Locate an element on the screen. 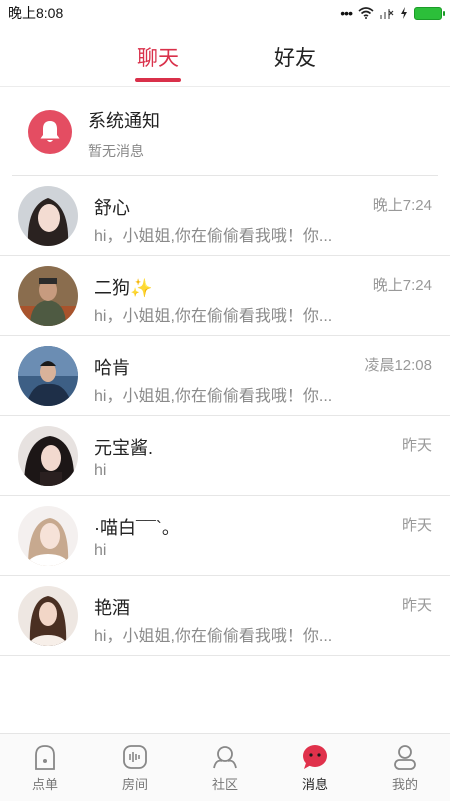 The width and height of the screenshot is (450, 801). dots-icon: ••• is located at coordinates (346, 13).